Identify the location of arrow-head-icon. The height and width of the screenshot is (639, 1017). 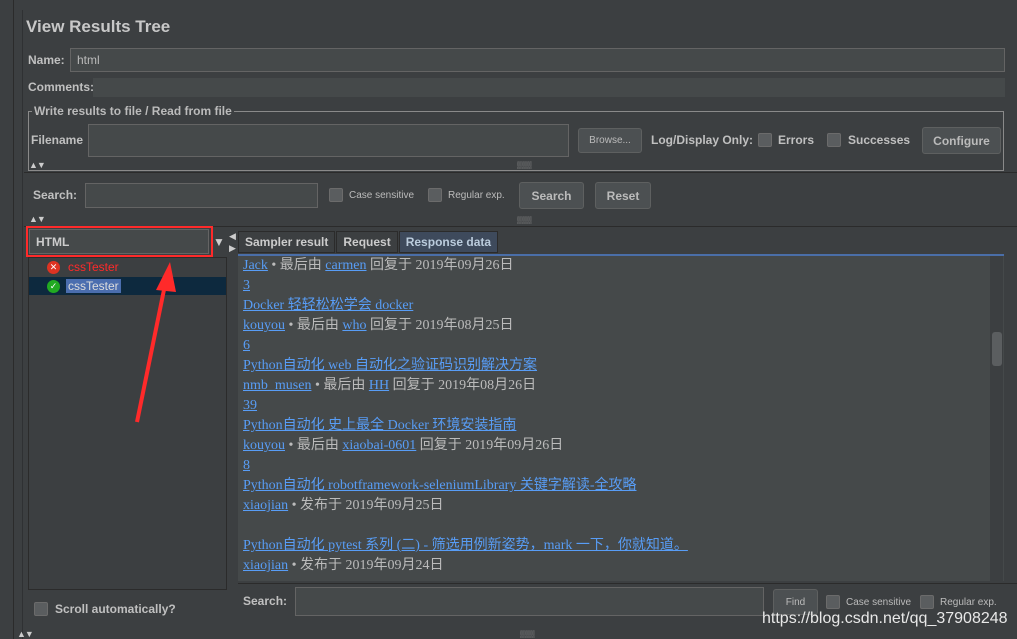
(166, 277).